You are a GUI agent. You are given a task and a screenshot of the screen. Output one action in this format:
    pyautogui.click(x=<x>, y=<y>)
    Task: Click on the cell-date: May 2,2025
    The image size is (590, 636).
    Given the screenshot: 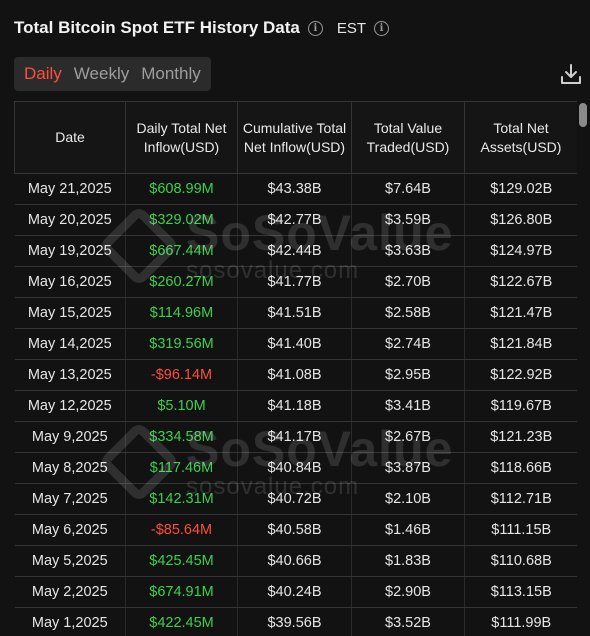 What is the action you would take?
    pyautogui.click(x=70, y=592)
    